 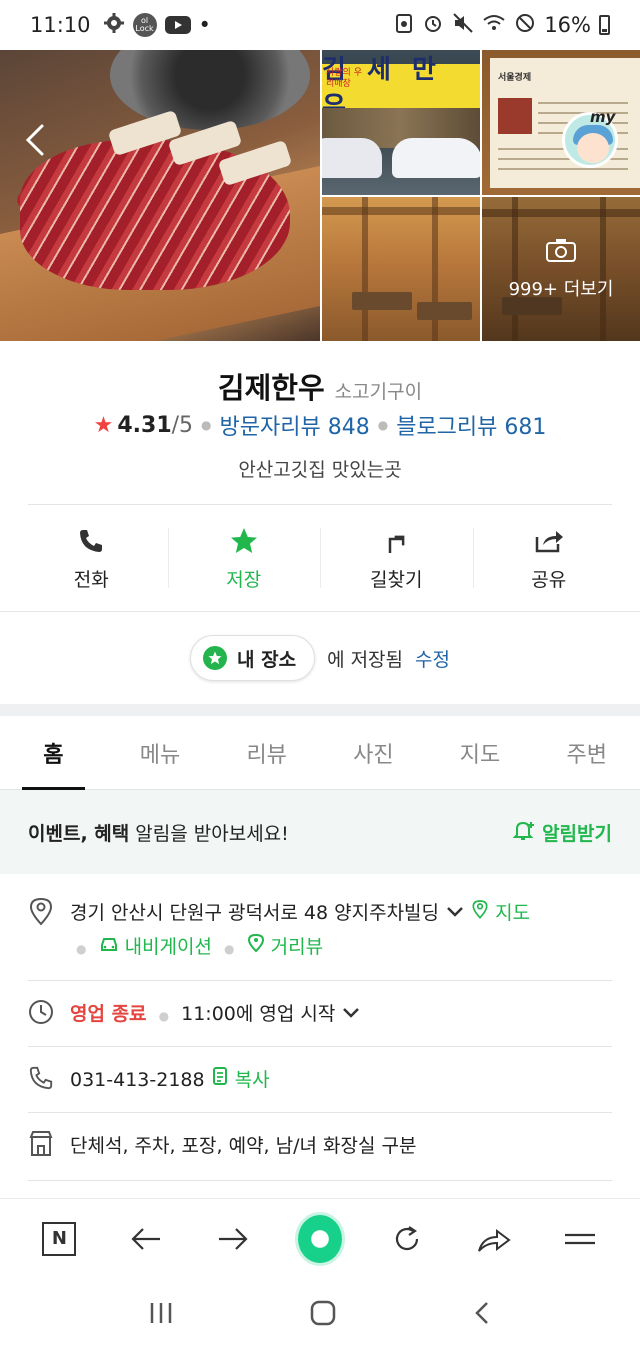 I want to click on arrow-right-icon, so click(x=233, y=1238).